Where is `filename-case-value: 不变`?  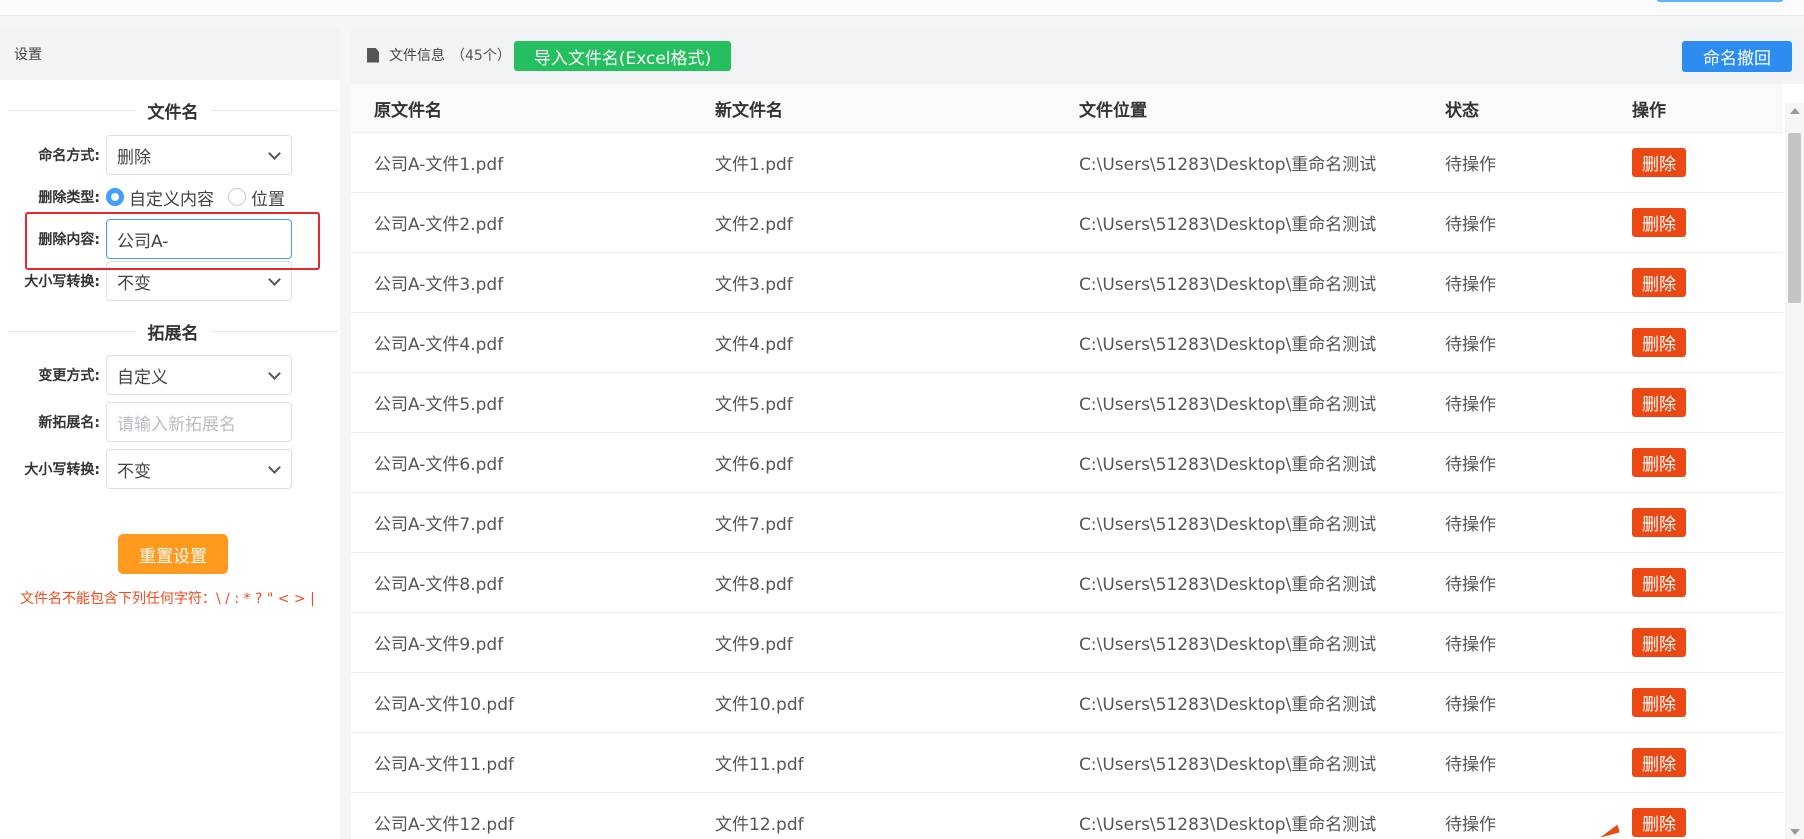 filename-case-value: 不变 is located at coordinates (134, 283).